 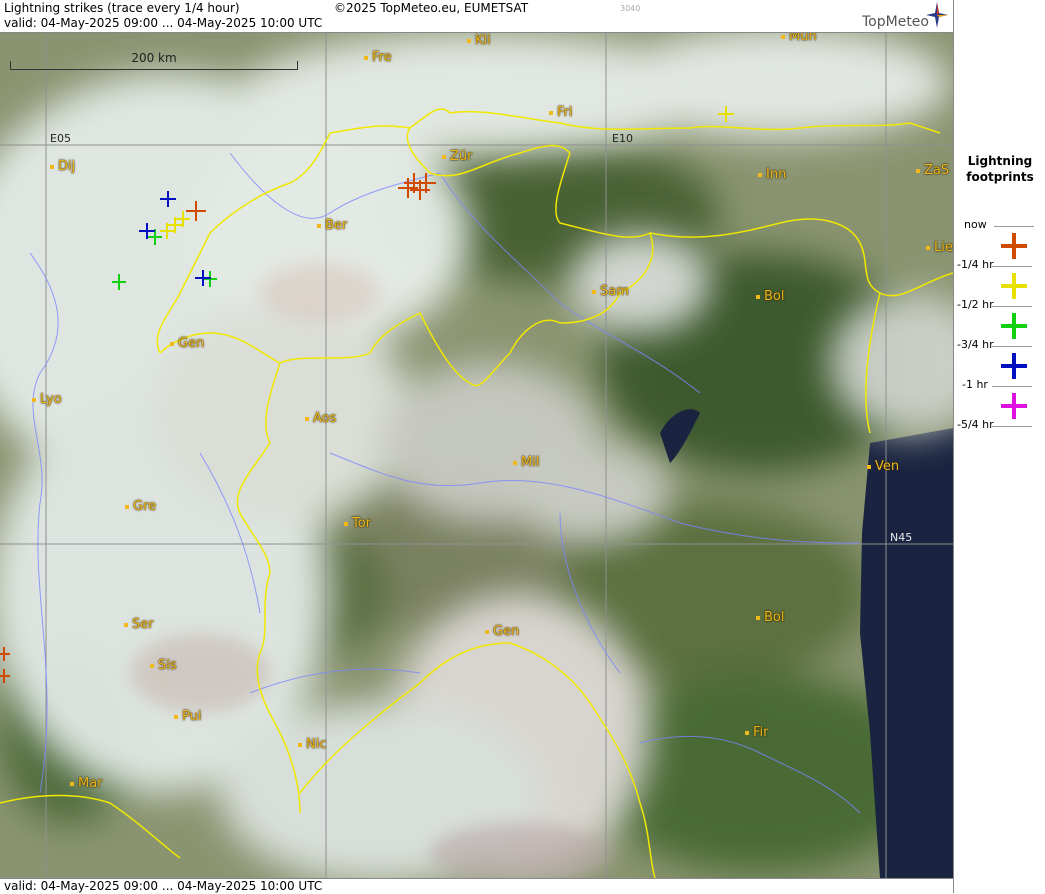 What do you see at coordinates (937, 15) in the screenshot?
I see `compass-star-icon` at bounding box center [937, 15].